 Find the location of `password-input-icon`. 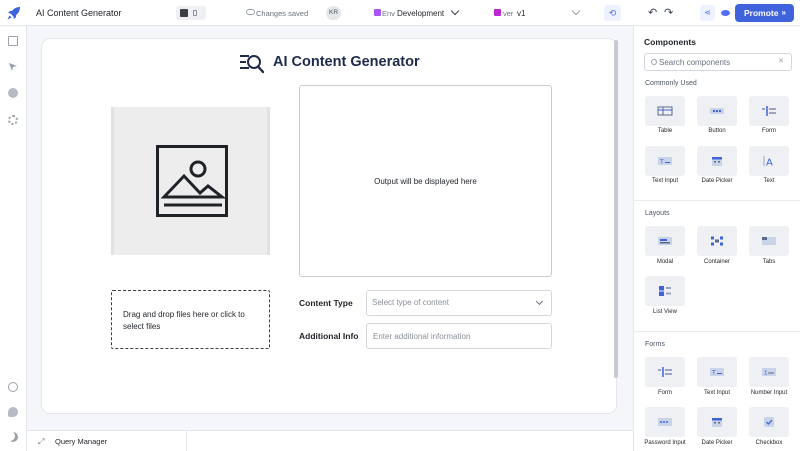

password-input-icon is located at coordinates (665, 422).